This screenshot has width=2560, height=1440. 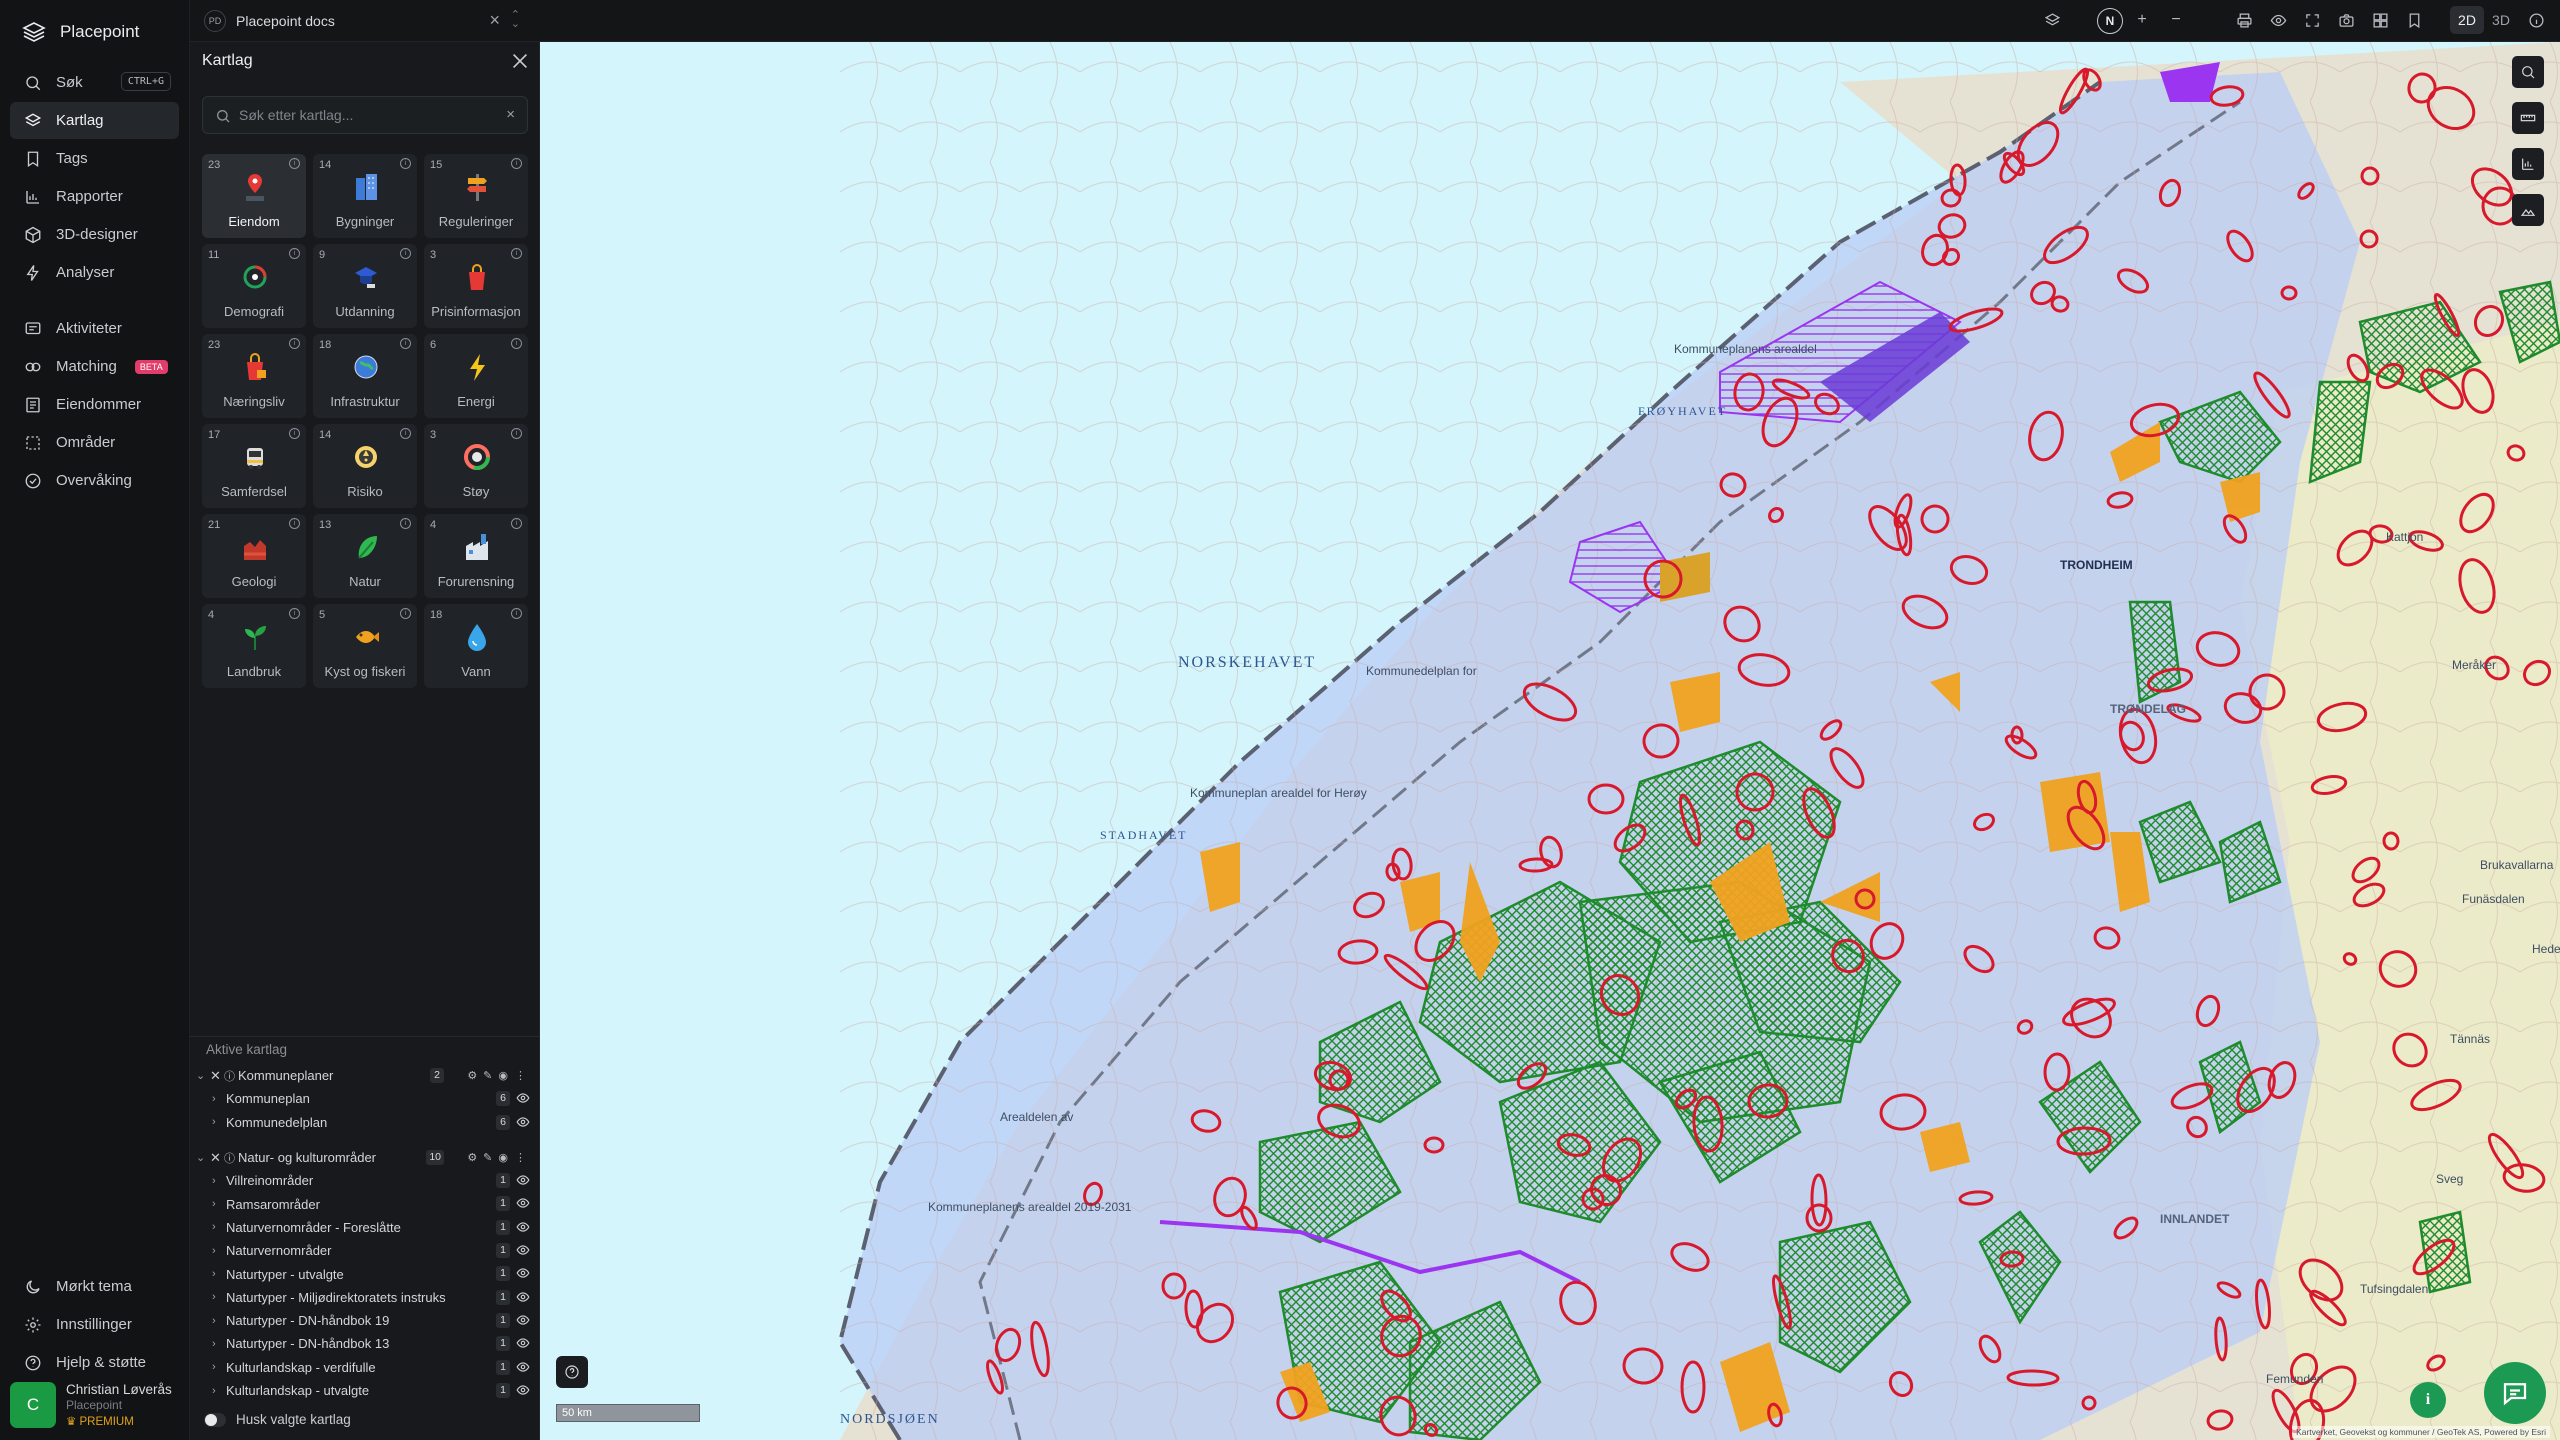 What do you see at coordinates (365, 1180) in the screenshot?
I see `layer-row: › Villreinområder 1` at bounding box center [365, 1180].